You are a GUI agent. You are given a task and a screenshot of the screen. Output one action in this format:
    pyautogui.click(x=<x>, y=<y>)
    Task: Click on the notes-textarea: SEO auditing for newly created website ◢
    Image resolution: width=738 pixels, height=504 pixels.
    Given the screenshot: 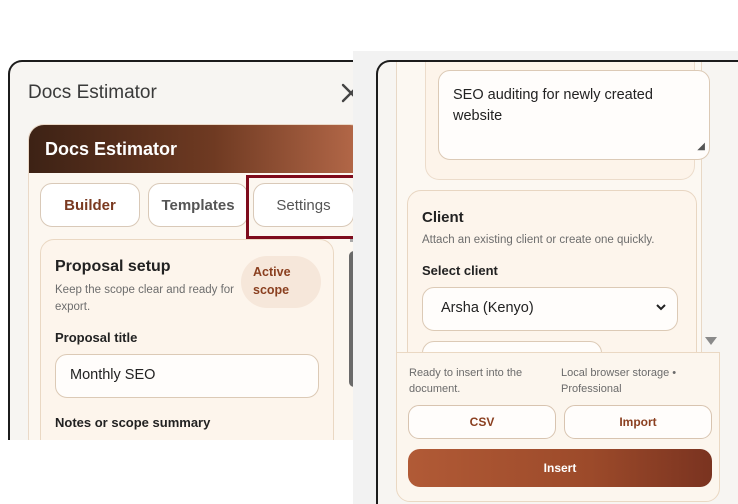 What is the action you would take?
    pyautogui.click(x=574, y=115)
    